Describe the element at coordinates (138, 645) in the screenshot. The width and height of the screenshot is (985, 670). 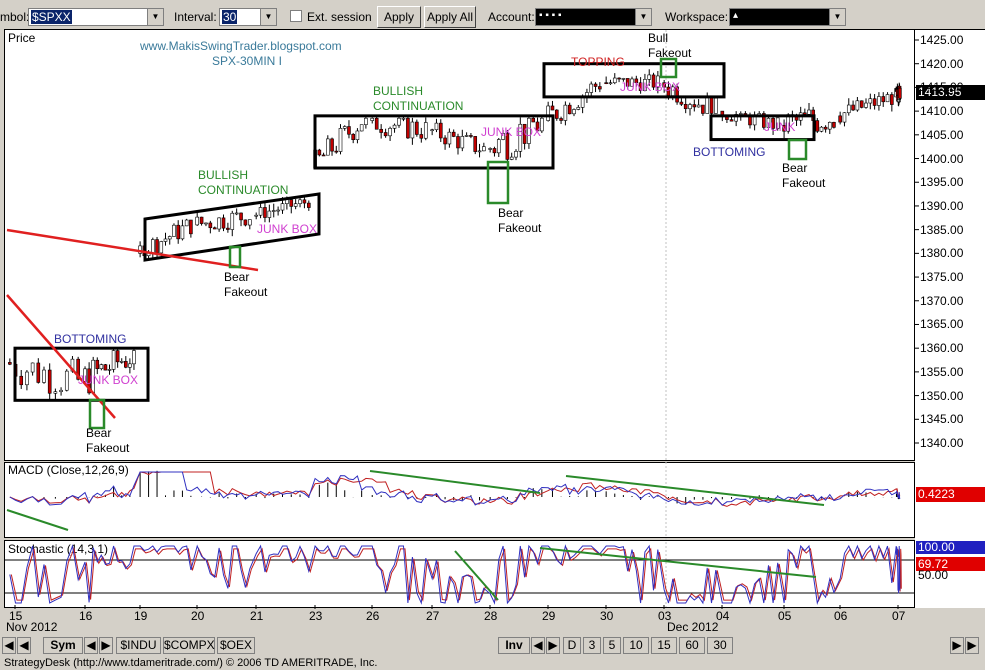
I see `symbol-tab: $INDU` at that location.